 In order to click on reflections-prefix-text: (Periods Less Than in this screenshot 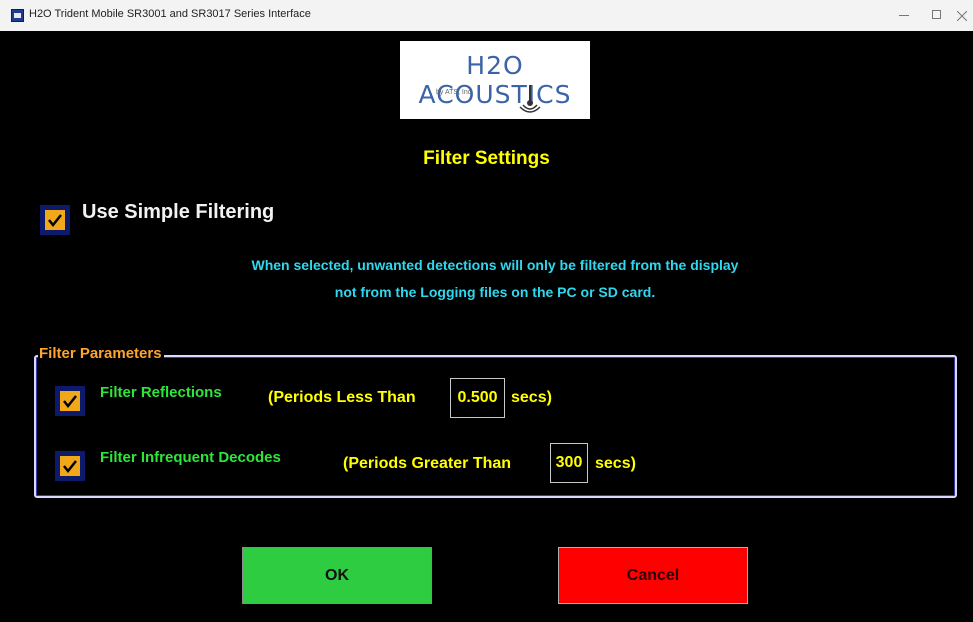, I will do `click(342, 397)`.